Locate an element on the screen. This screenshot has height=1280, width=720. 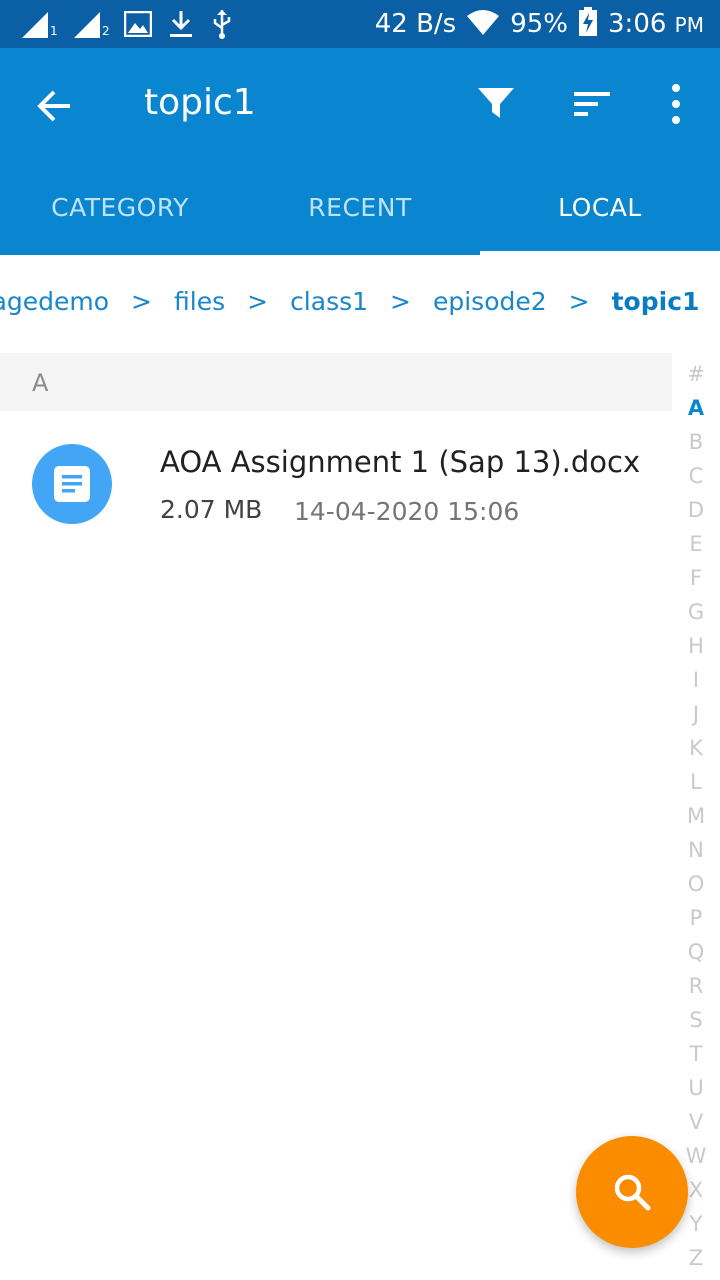
search-icon is located at coordinates (632, 1192).